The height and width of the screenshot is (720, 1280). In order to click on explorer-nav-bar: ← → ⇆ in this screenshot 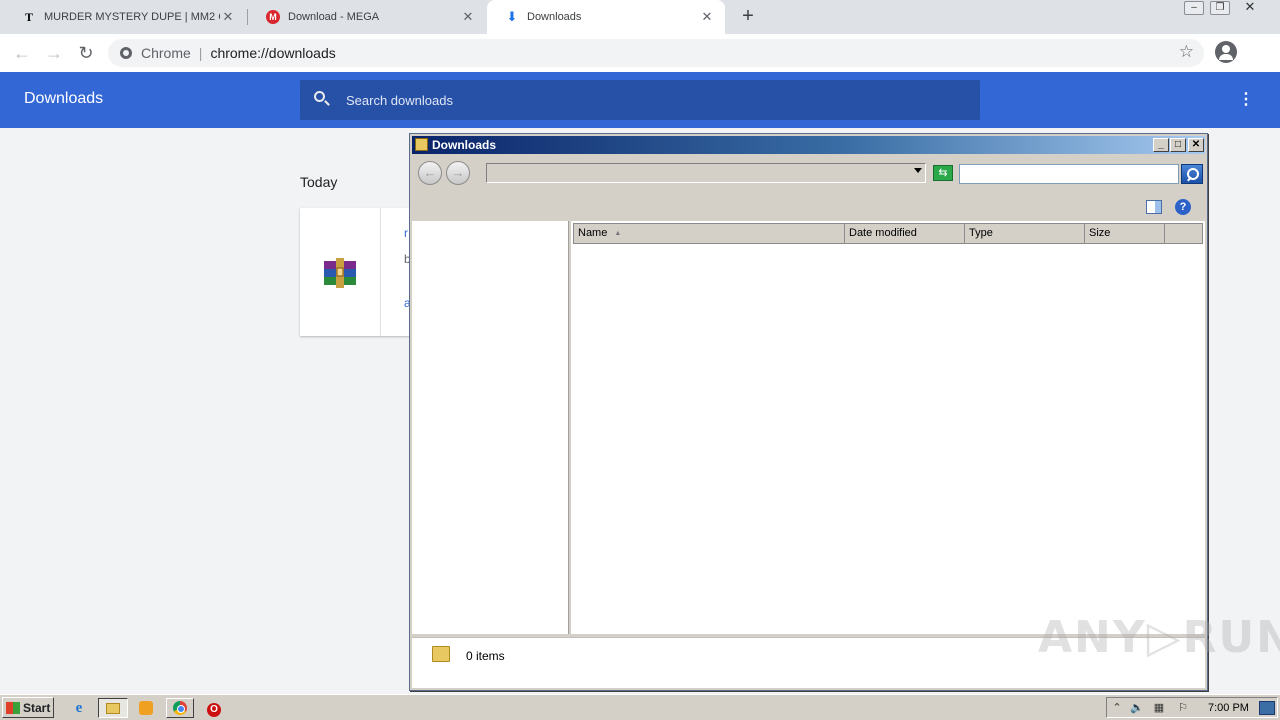, I will do `click(808, 172)`.